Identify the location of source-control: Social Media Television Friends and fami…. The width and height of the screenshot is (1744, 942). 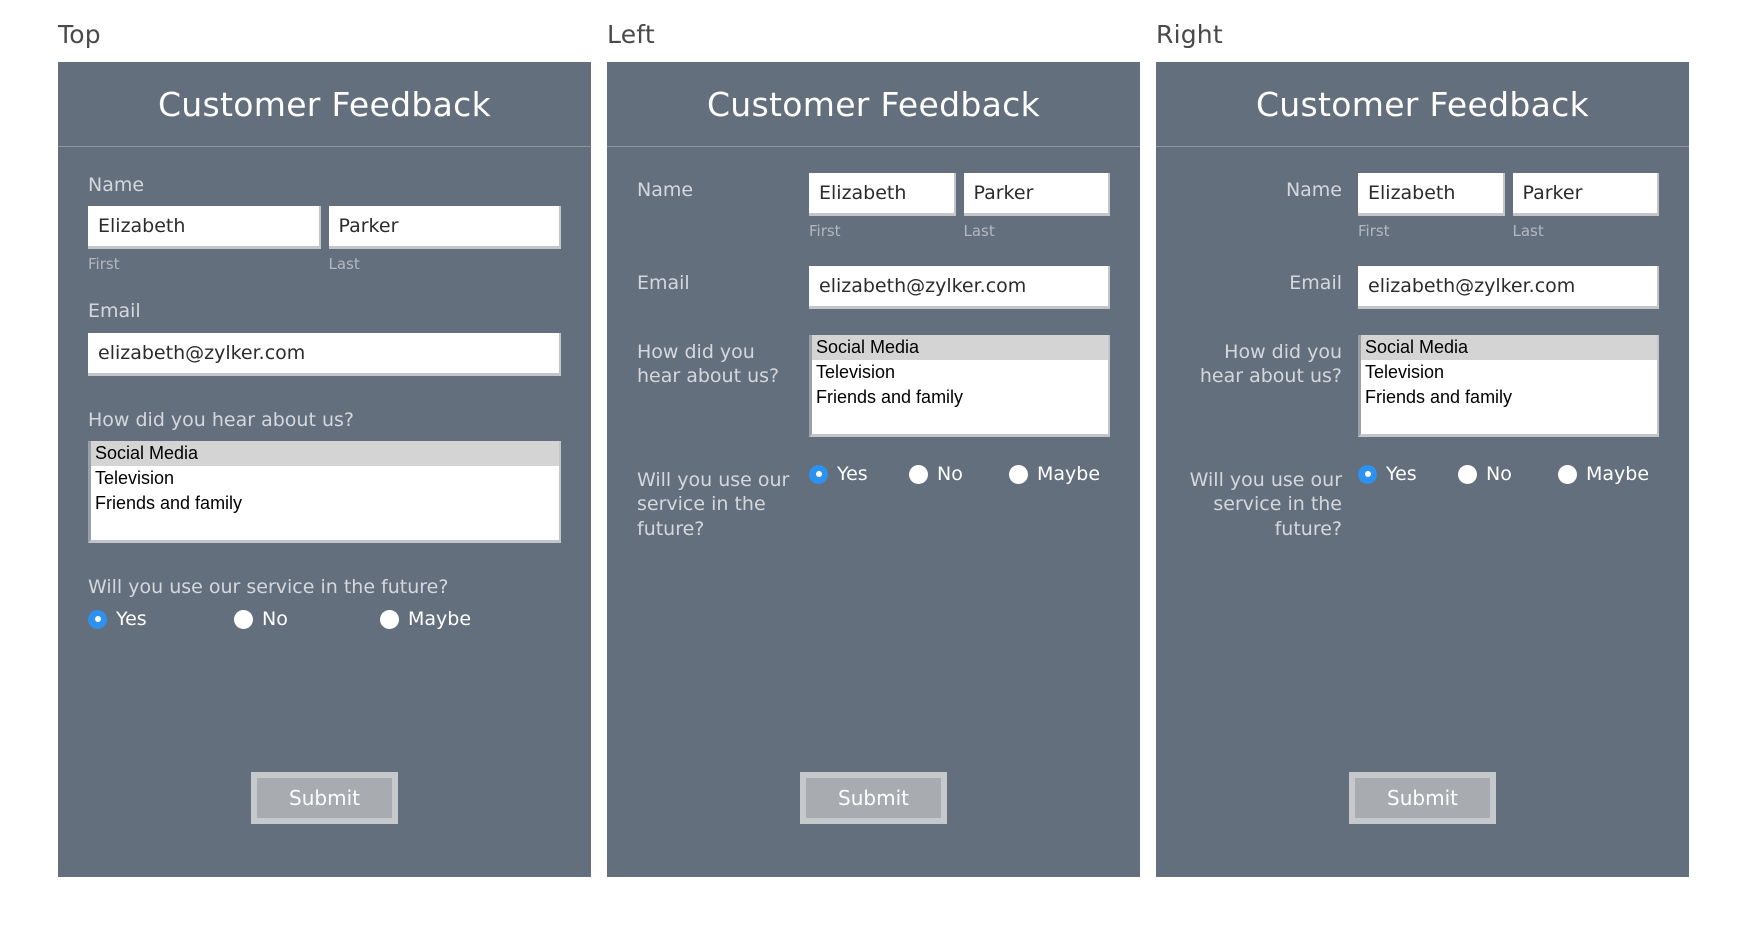
(1508, 386).